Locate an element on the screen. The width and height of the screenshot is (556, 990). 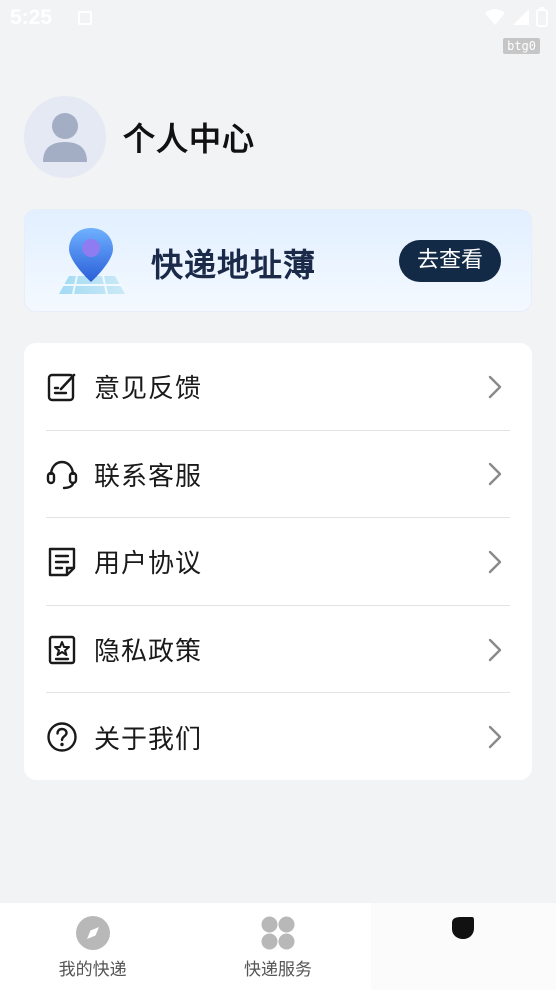
debug-tag: btg0 is located at coordinates (521, 46).